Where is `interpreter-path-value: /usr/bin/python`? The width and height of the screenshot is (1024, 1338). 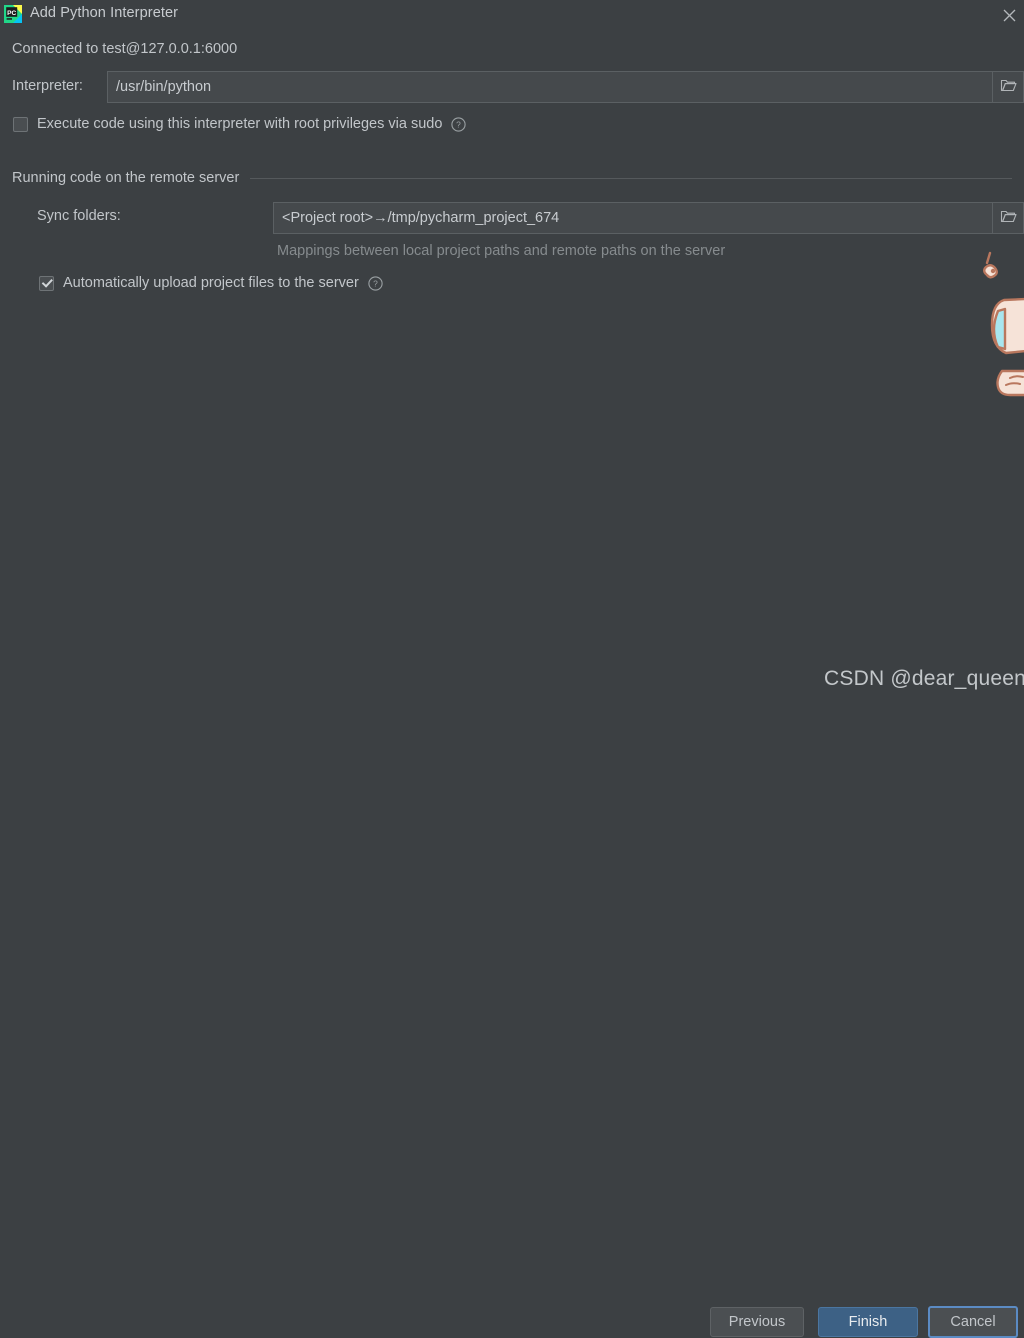
interpreter-path-value: /usr/bin/python is located at coordinates (164, 87).